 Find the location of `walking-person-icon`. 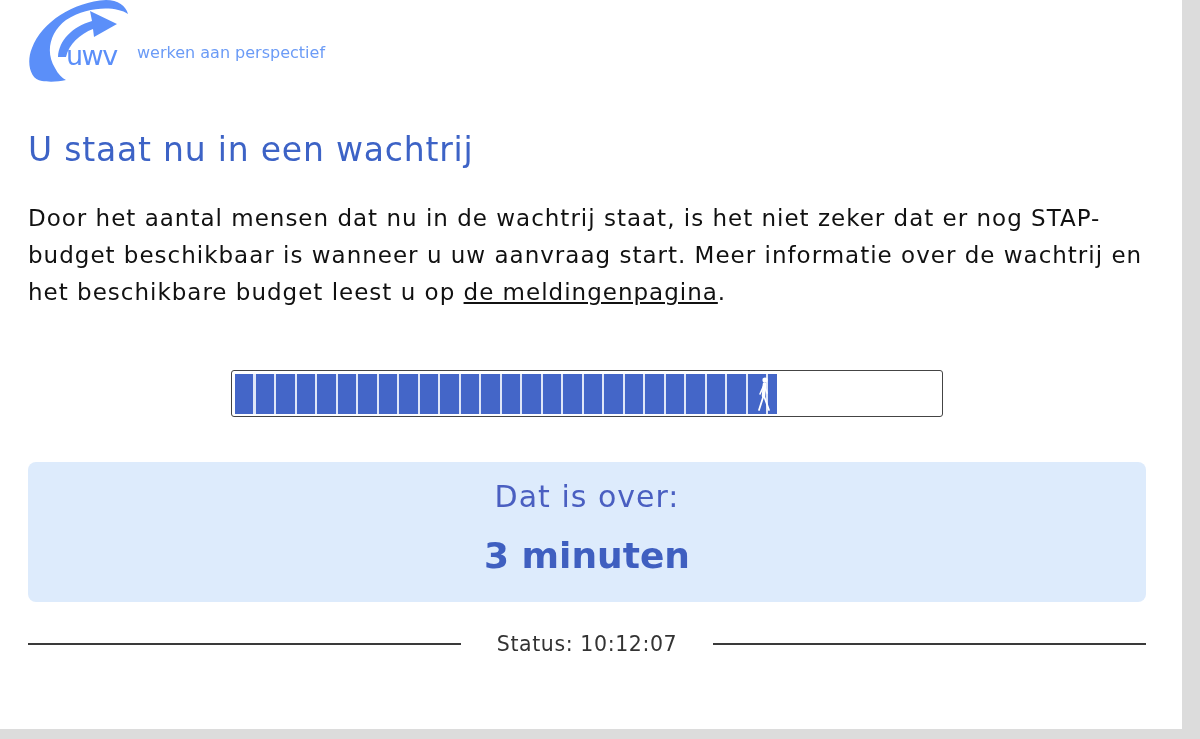

walking-person-icon is located at coordinates (764, 393).